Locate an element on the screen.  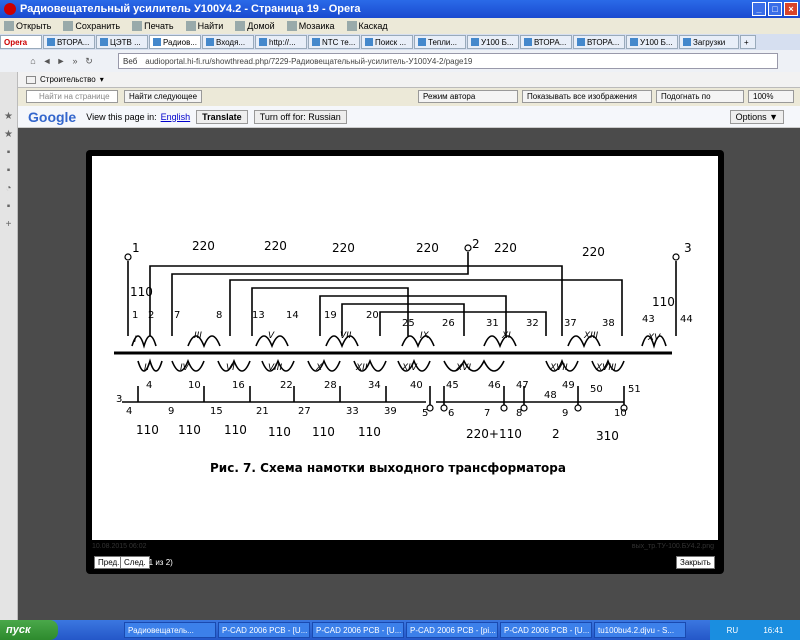
cascade-button: Каскад is located at coordinates (367, 26).